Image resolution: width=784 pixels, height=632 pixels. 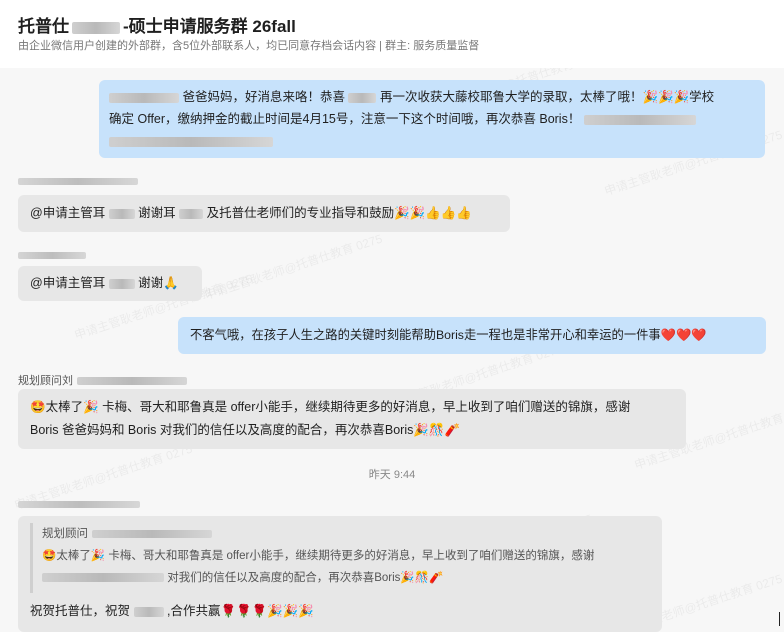 What do you see at coordinates (432, 141) in the screenshot?
I see `message-line` at bounding box center [432, 141].